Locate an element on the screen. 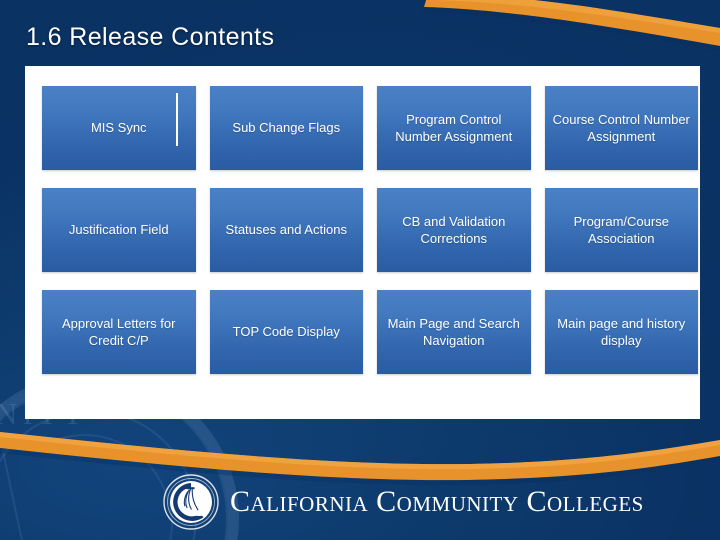 Image resolution: width=720 pixels, height=540 pixels. tile-label: Program/Course Association is located at coordinates (621, 229).